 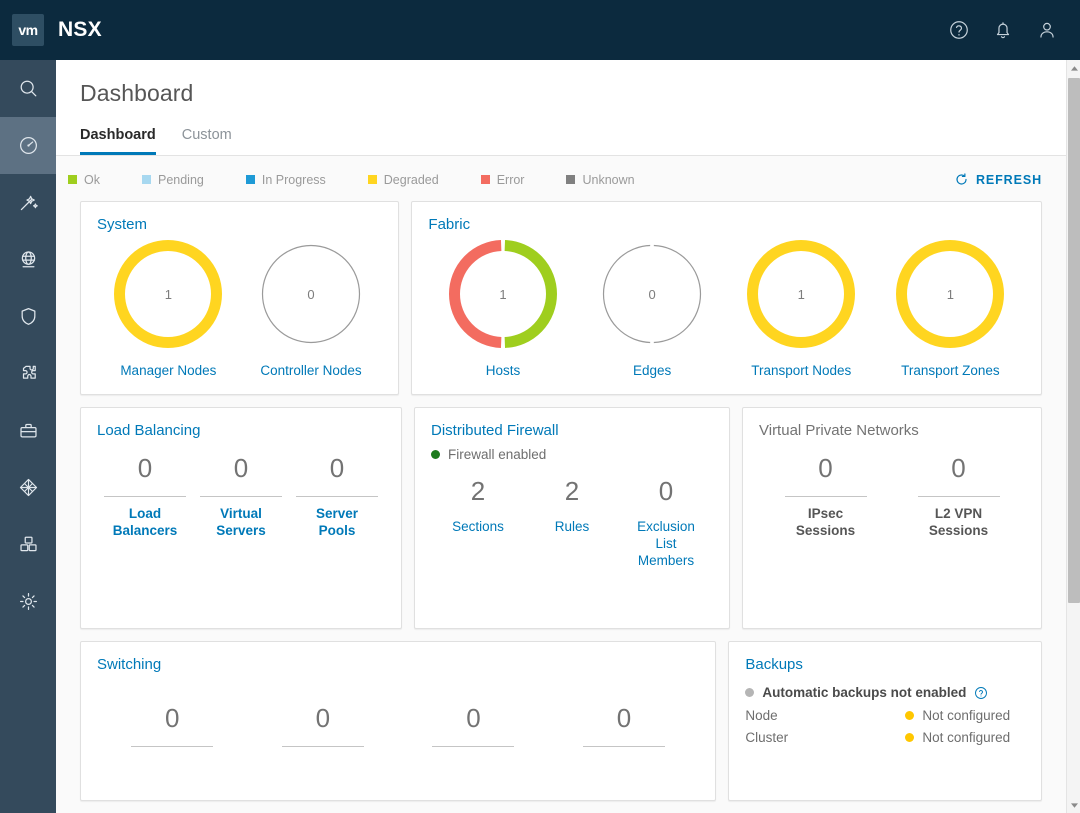 I want to click on vertical-scrollbar, so click(x=1073, y=436).